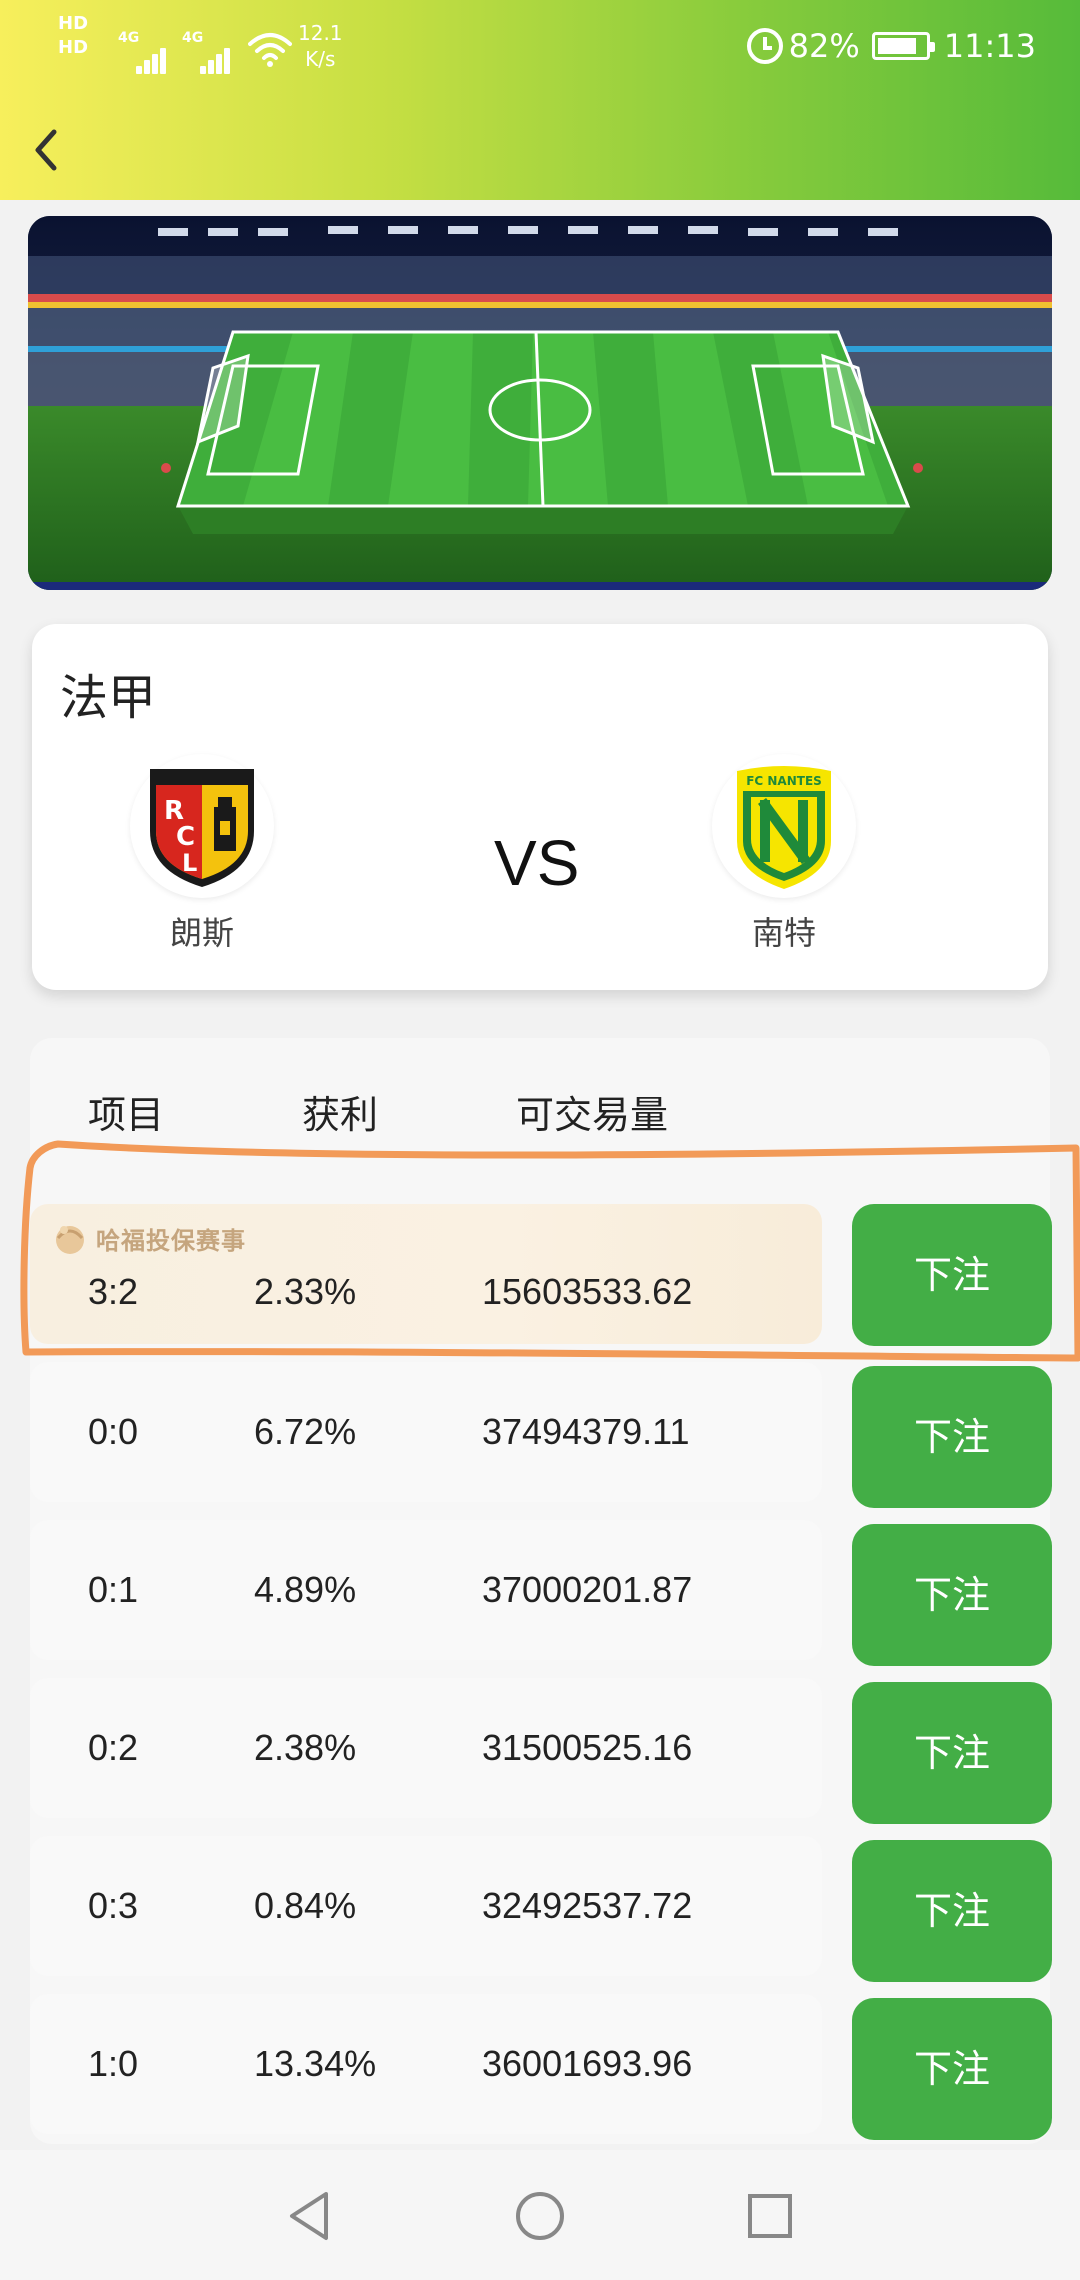  I want to click on network-speed: 12.1 K/s, so click(320, 46).